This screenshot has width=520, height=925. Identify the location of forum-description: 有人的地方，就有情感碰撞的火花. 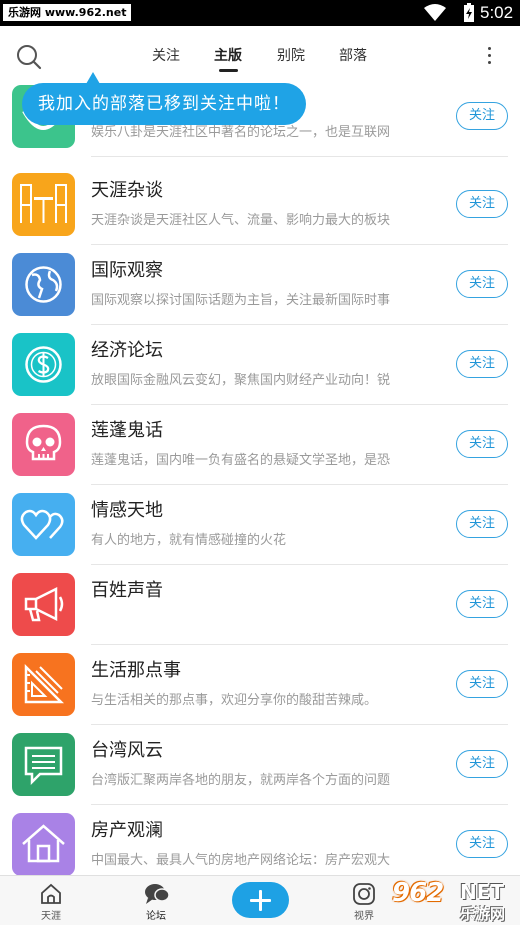
(189, 540).